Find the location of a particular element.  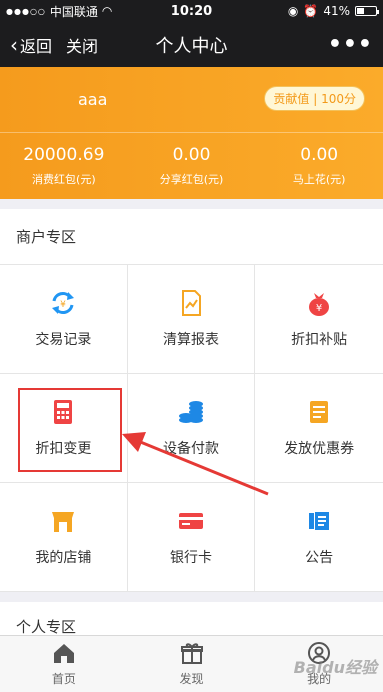

tab-label: 首页 is located at coordinates (63, 678).